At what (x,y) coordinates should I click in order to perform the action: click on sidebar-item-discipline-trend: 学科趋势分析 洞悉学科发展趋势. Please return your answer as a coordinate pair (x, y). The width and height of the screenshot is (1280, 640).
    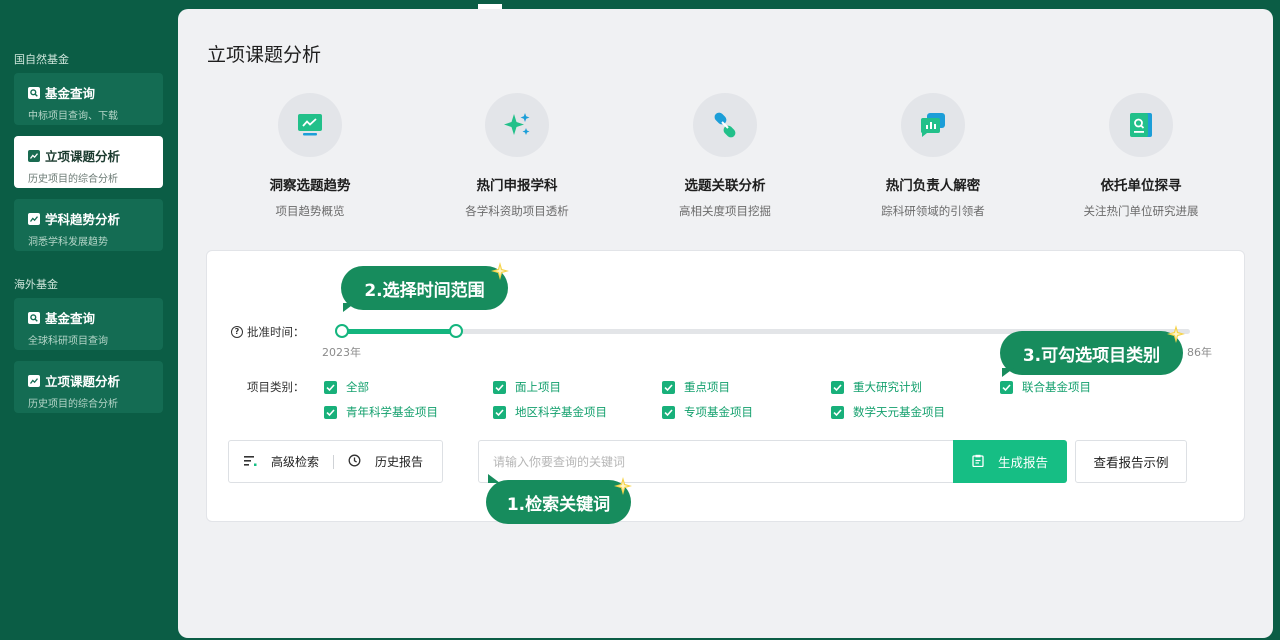
    Looking at the image, I should click on (88, 225).